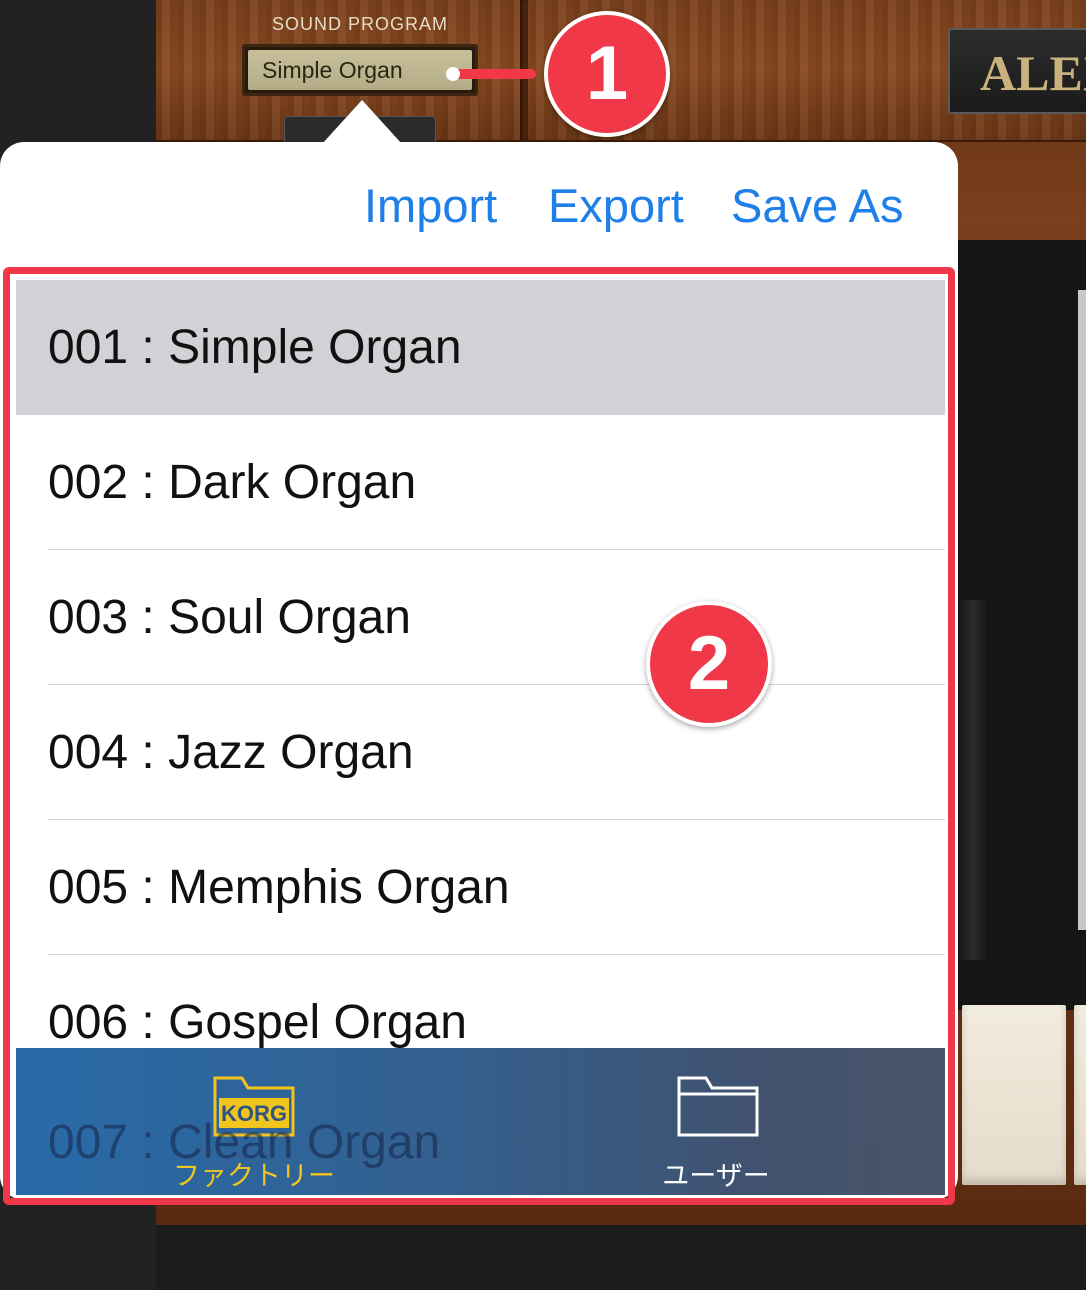 This screenshot has width=1086, height=1290. I want to click on list-item: 002 : Dark Organ, so click(480, 482).